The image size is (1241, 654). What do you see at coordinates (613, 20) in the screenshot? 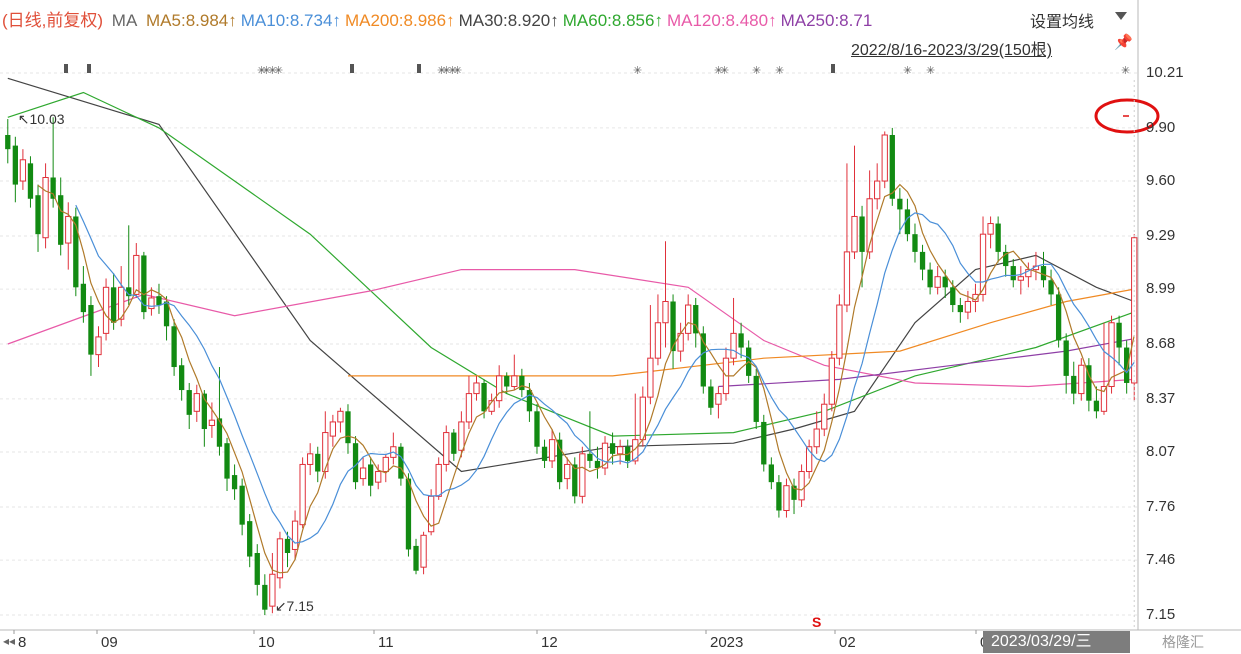
I see `legend-item: MA60:8.856↑` at bounding box center [613, 20].